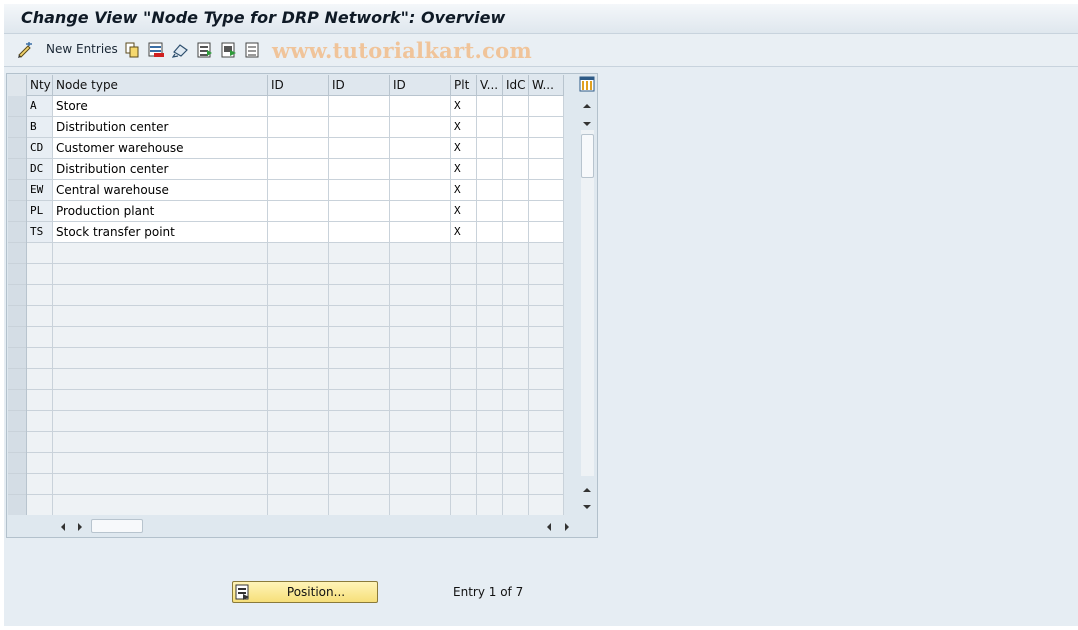  What do you see at coordinates (40, 232) in the screenshot?
I see `cell-nty: TS` at bounding box center [40, 232].